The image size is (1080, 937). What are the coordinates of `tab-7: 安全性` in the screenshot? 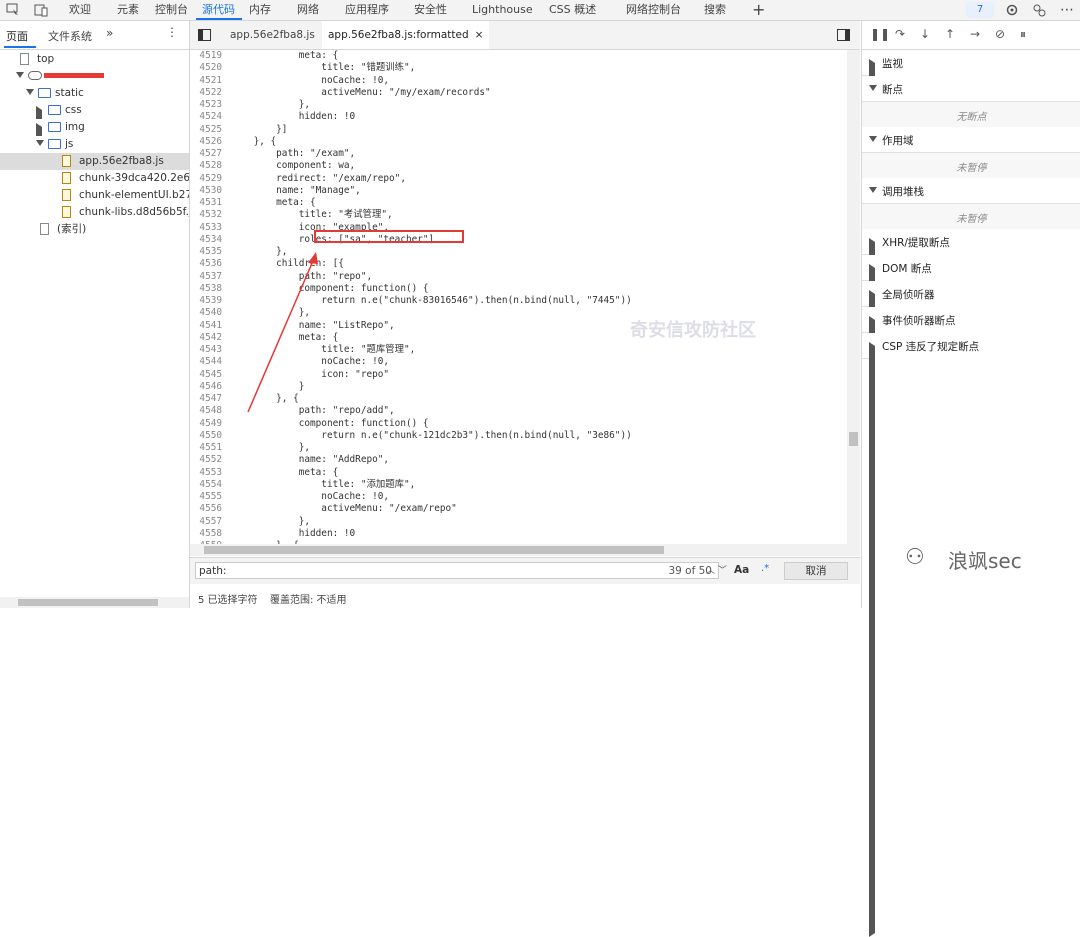 It's located at (430, 10).